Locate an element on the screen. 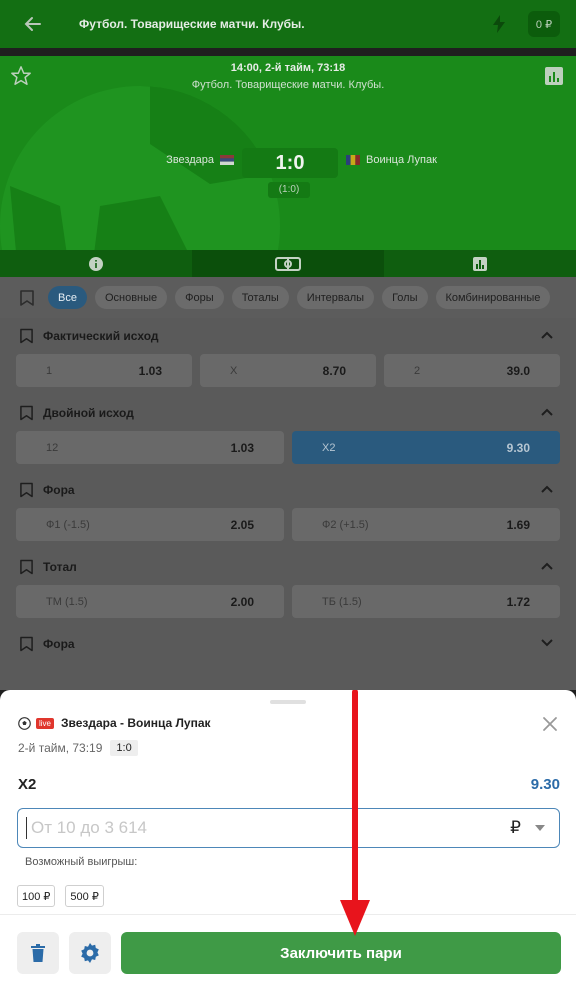 The width and height of the screenshot is (576, 988). sheet-drag-handle is located at coordinates (288, 702).